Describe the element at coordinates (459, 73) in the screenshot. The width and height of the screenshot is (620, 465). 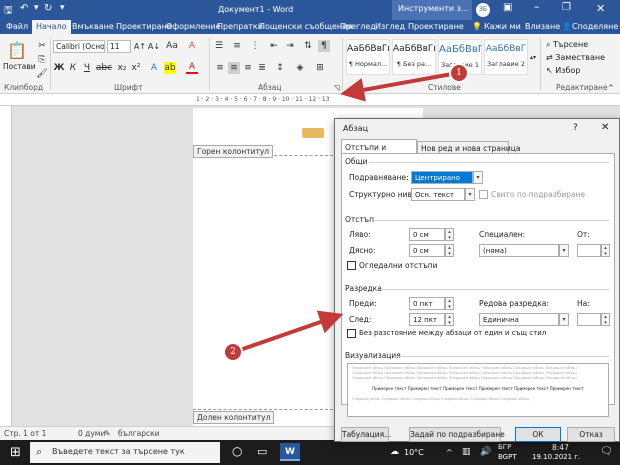
I see `callout-1: 1` at that location.